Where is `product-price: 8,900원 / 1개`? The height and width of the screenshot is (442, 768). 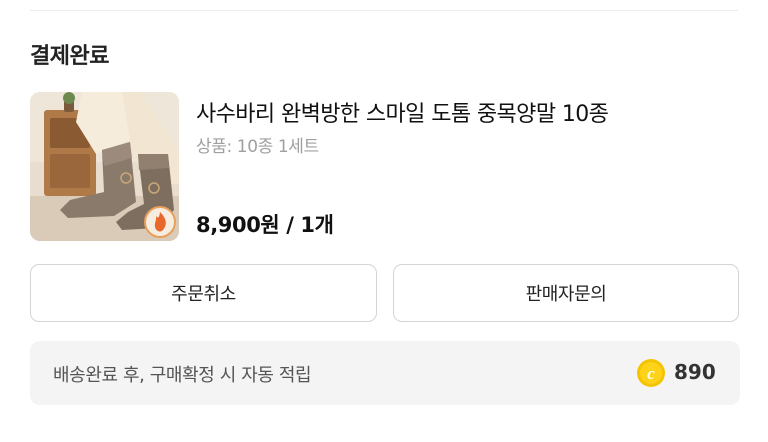
product-price: 8,900원 / 1개 is located at coordinates (265, 225).